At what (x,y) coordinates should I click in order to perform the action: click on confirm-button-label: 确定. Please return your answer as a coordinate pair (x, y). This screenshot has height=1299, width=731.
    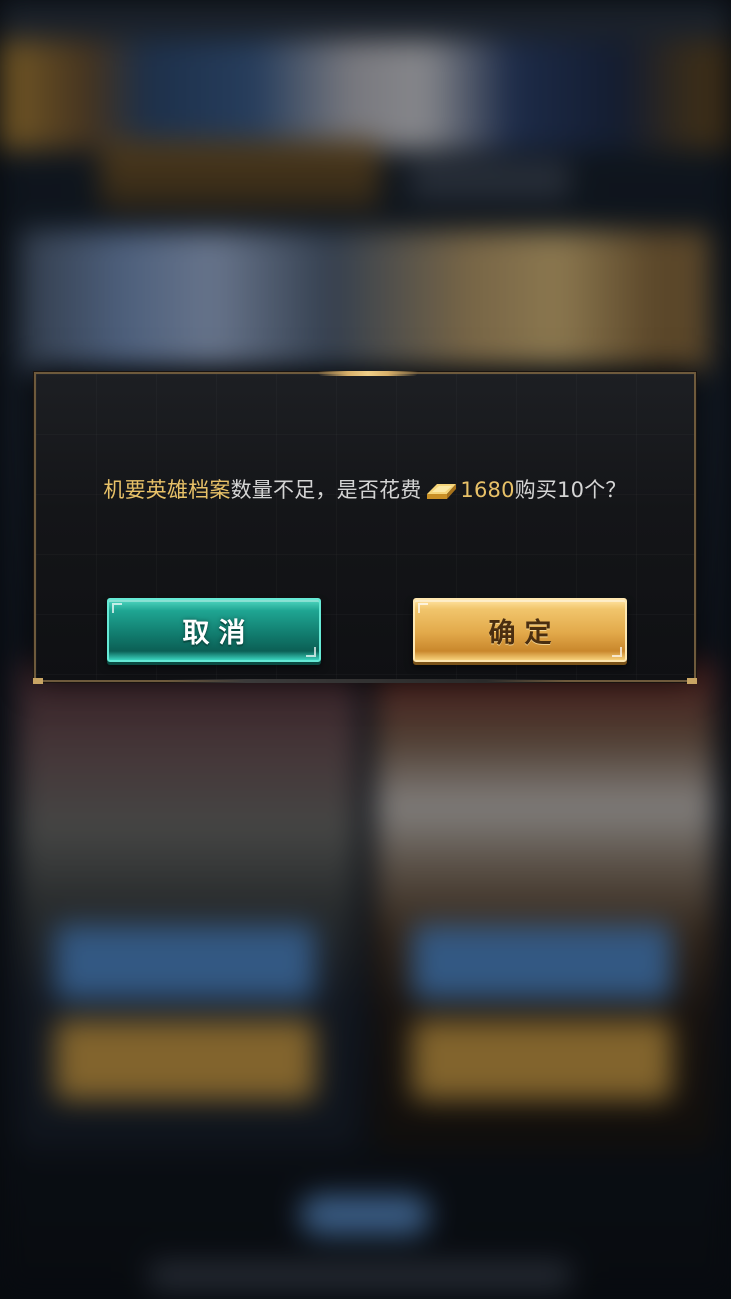
    Looking at the image, I should click on (524, 633).